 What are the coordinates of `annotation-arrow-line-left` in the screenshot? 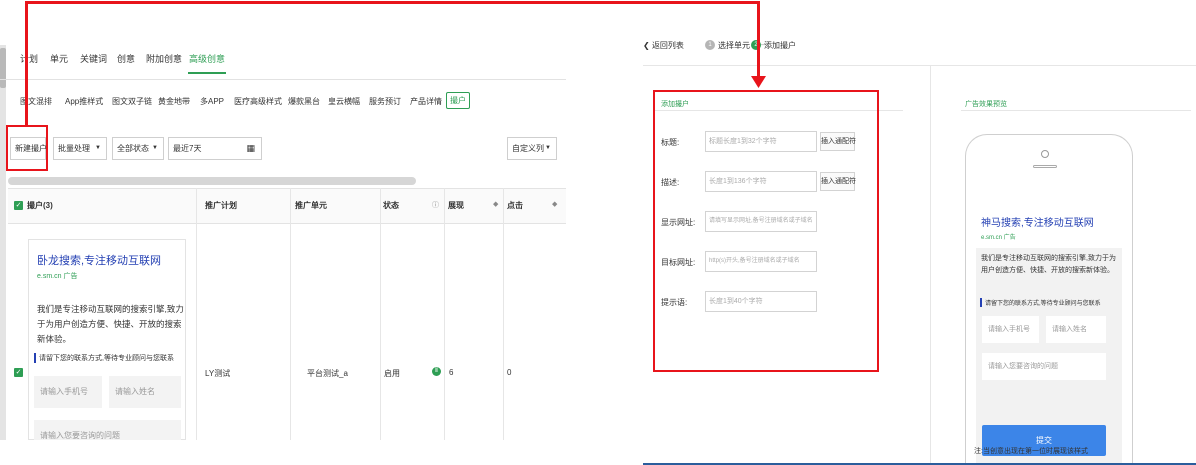 It's located at (26, 63).